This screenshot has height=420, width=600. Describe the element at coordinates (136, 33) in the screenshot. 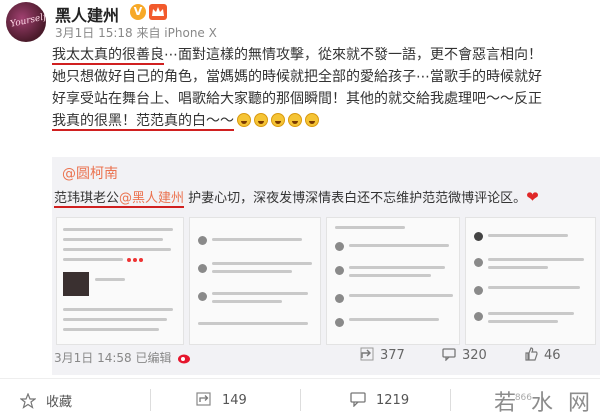

I see `post-meta: 3月1日 15:18 来自 iPhone X` at that location.